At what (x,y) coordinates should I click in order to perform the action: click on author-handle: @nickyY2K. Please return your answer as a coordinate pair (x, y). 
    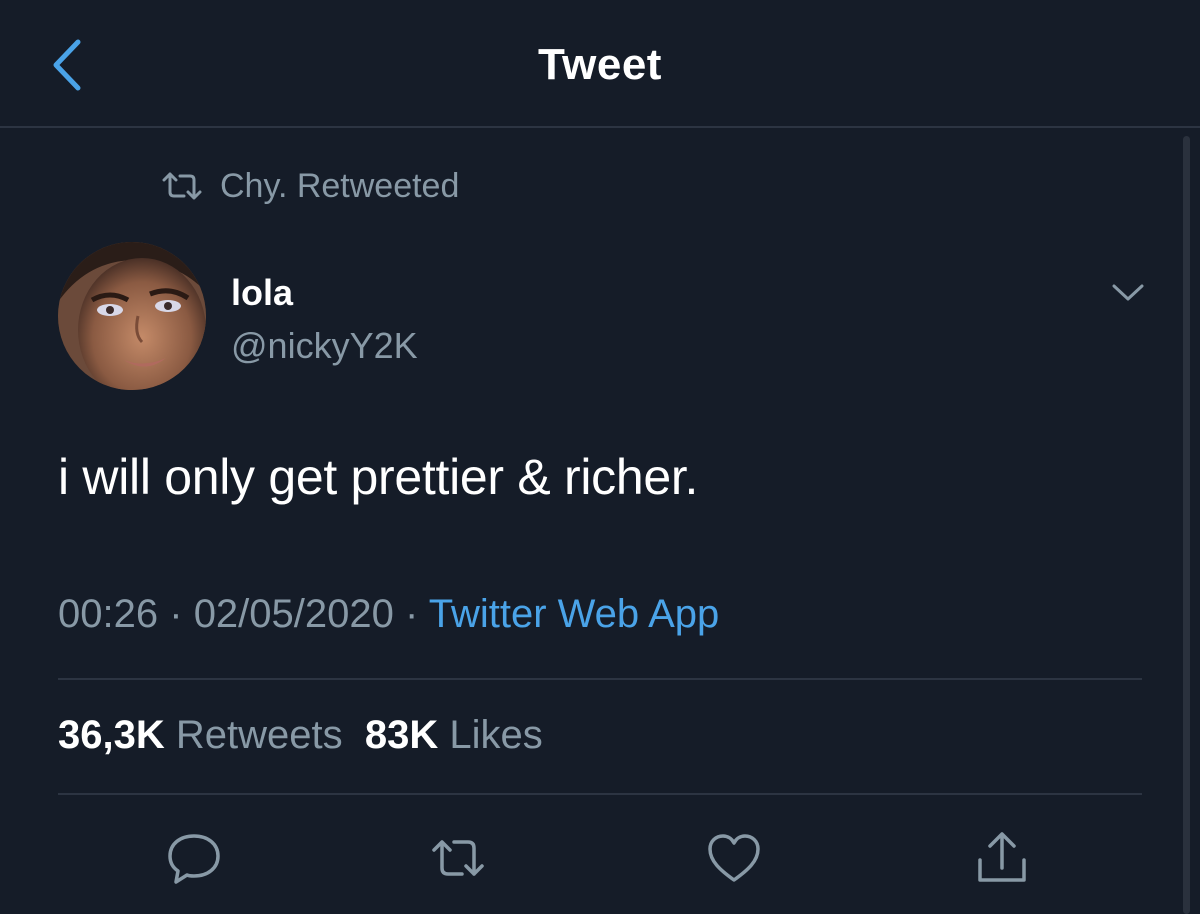
    Looking at the image, I should click on (324, 346).